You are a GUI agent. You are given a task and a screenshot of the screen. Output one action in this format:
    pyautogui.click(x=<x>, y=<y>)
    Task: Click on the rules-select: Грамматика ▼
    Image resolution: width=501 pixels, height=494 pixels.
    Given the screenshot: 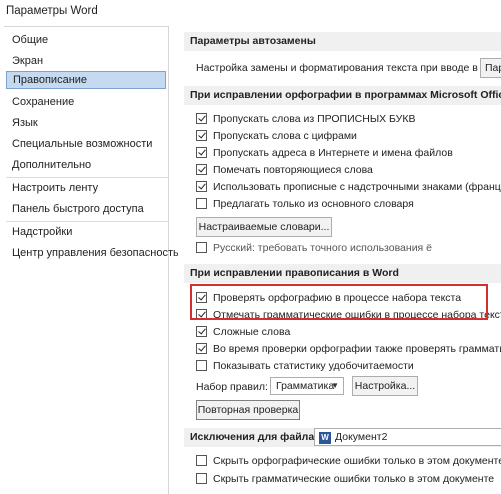 What is the action you would take?
    pyautogui.click(x=307, y=386)
    